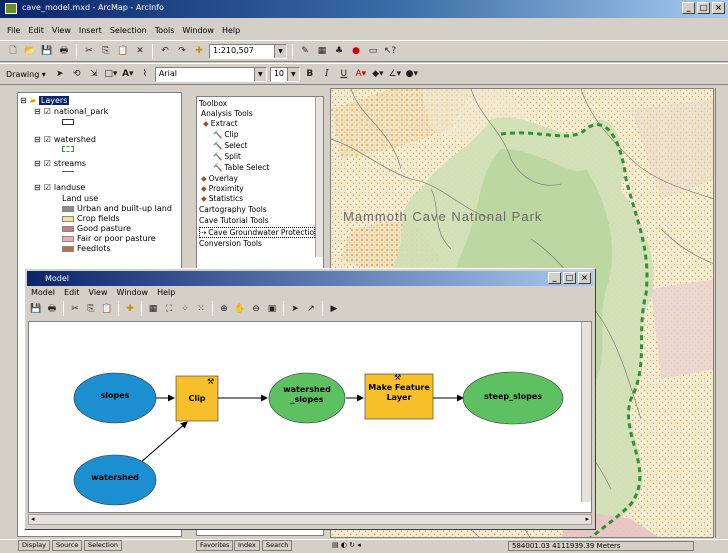 This screenshot has height=553, width=728. What do you see at coordinates (128, 74) in the screenshot?
I see `text-icon: A▾` at bounding box center [128, 74].